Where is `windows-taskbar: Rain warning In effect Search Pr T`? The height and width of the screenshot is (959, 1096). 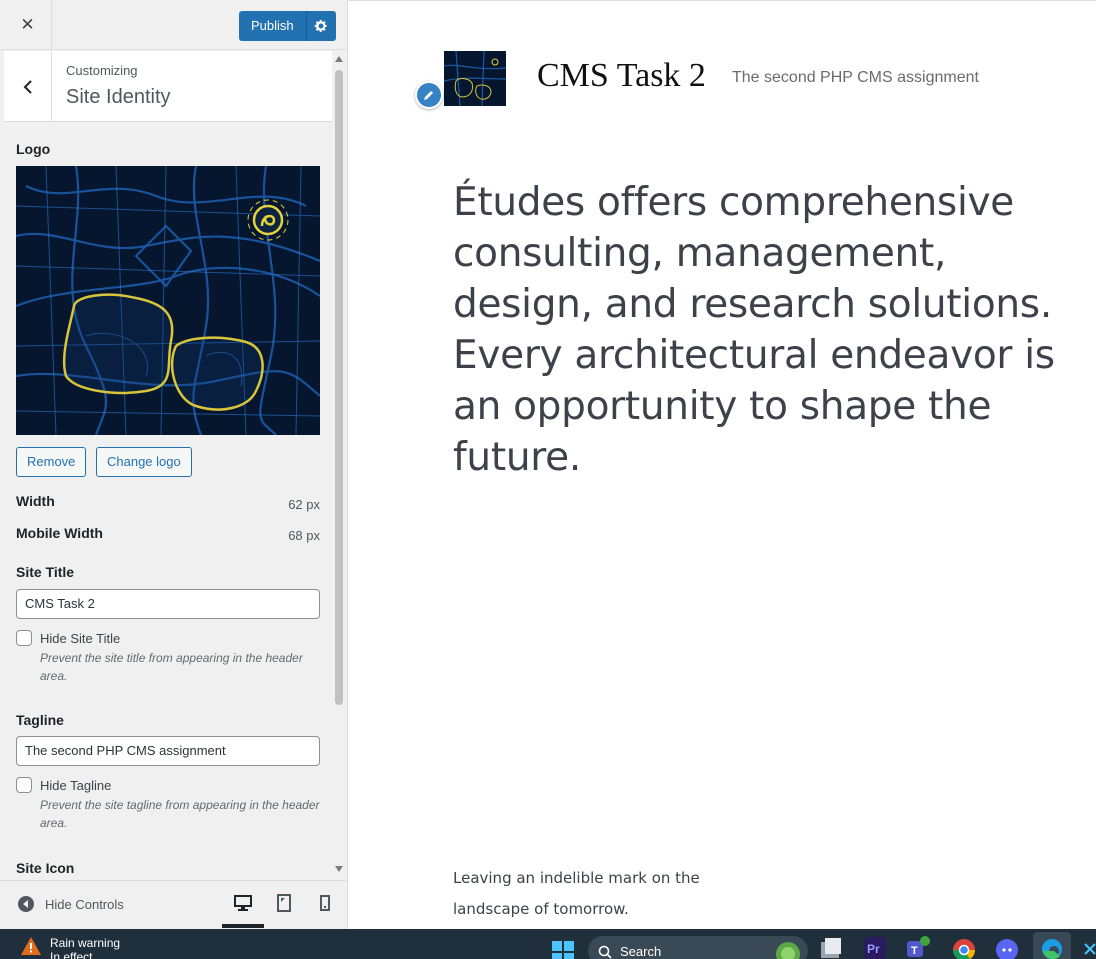
windows-taskbar: Rain warning In effect Search Pr T is located at coordinates (548, 944).